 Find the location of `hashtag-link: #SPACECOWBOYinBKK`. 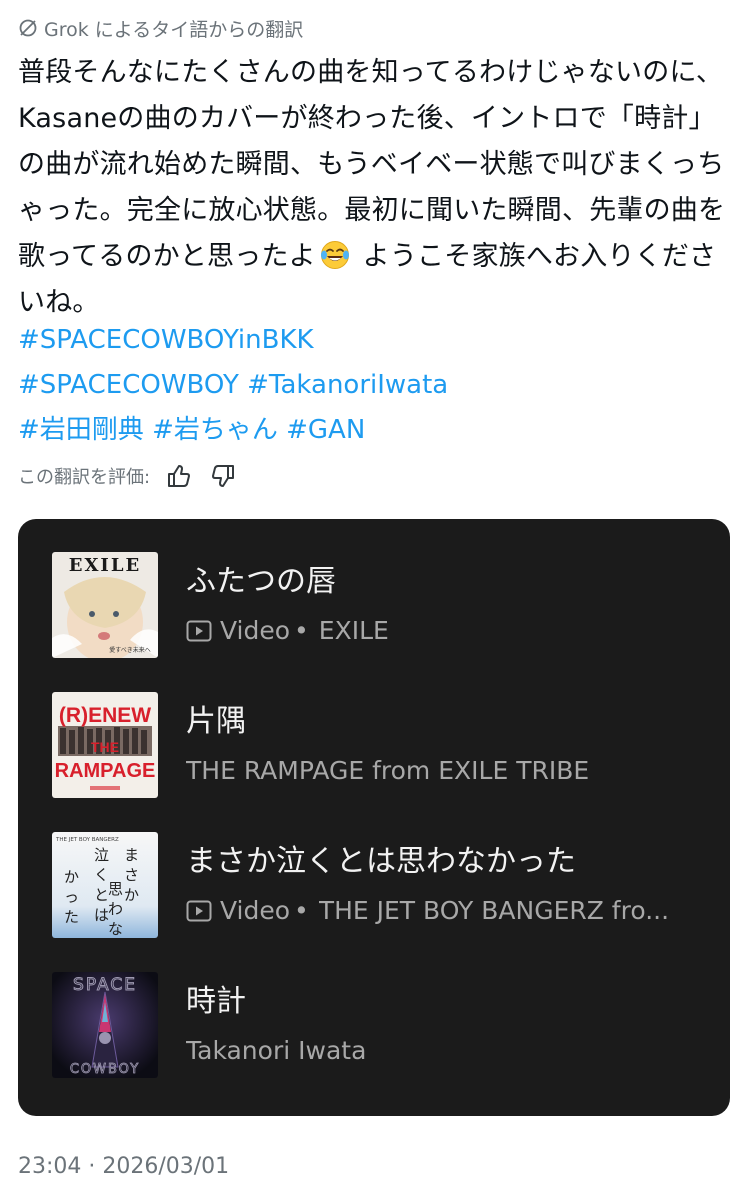

hashtag-link: #SPACECOWBOYinBKK is located at coordinates (166, 340).